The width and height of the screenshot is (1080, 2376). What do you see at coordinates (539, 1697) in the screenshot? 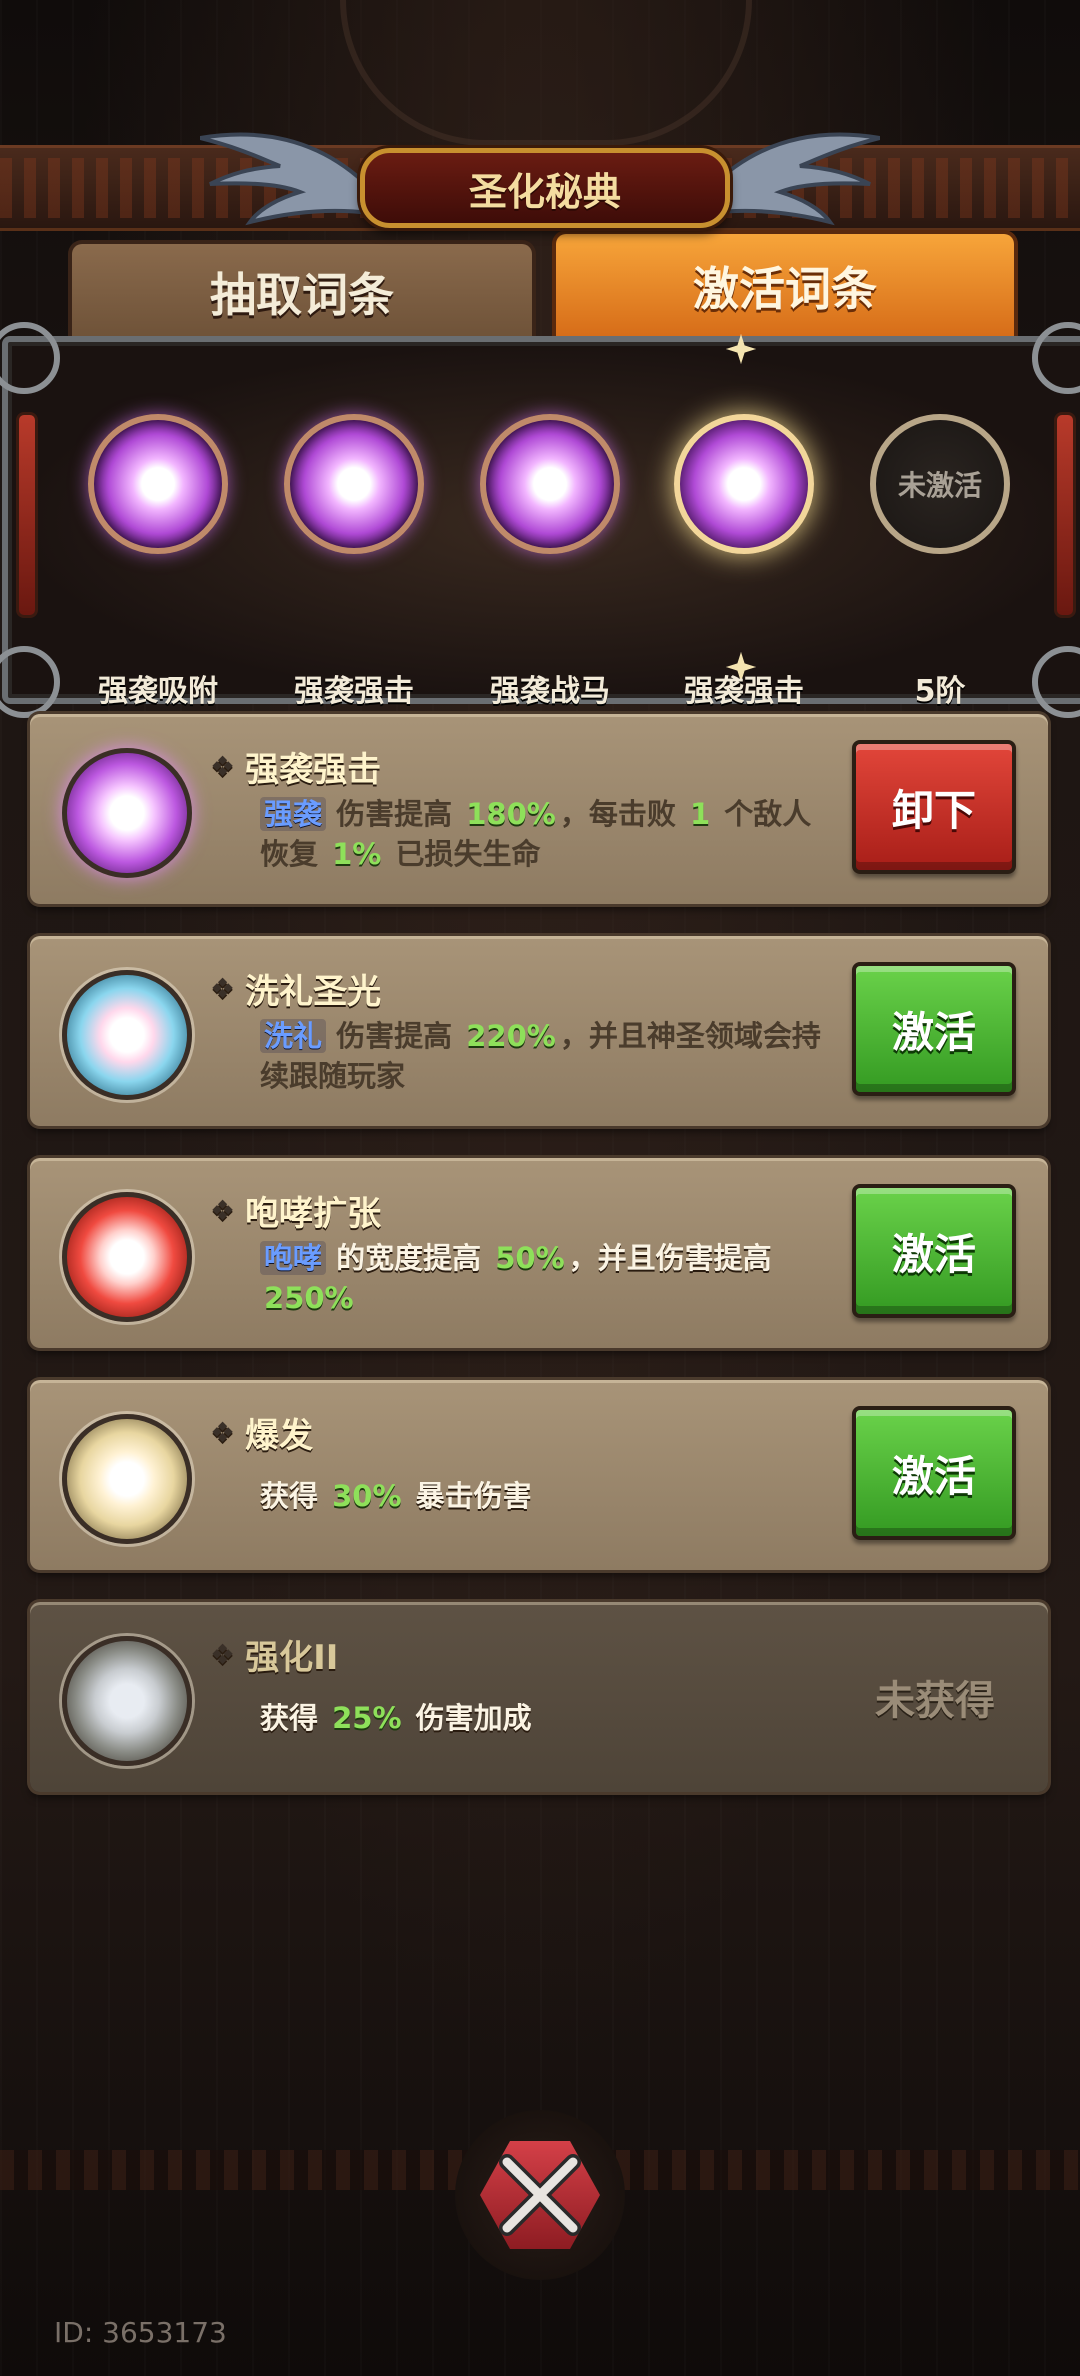
I see `entry-card-locked: ❖ 强化II 获得 25% 伤害加成 未获得` at bounding box center [539, 1697].